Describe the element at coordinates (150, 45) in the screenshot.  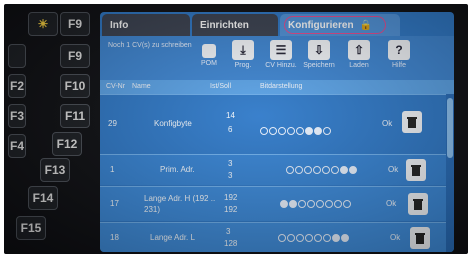
I see `pending-writes-hint: Noch 1 CV(s) zu schreiben` at that location.